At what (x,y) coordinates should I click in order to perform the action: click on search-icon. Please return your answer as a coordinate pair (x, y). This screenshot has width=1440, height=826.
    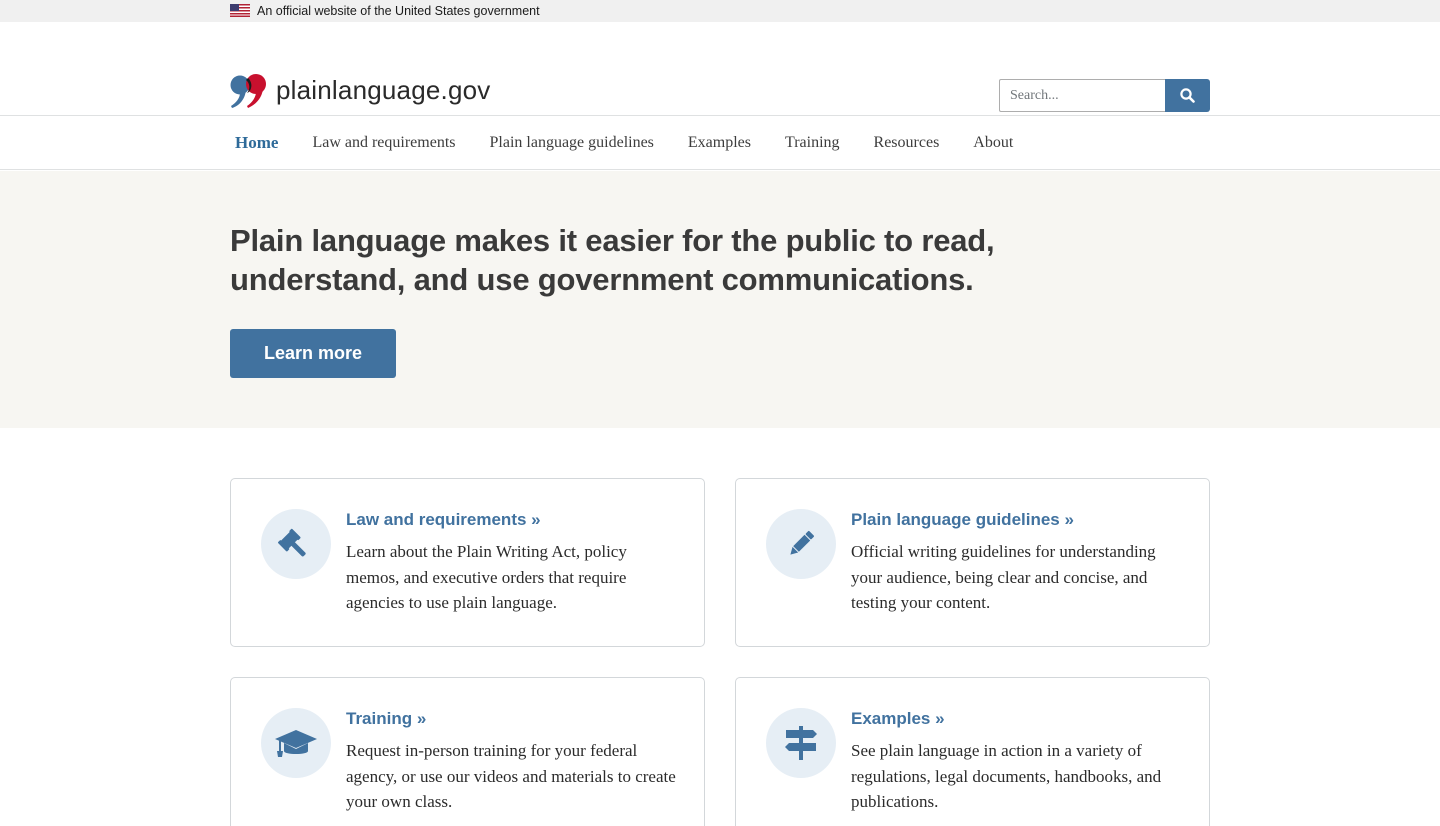
    Looking at the image, I should click on (1187, 95).